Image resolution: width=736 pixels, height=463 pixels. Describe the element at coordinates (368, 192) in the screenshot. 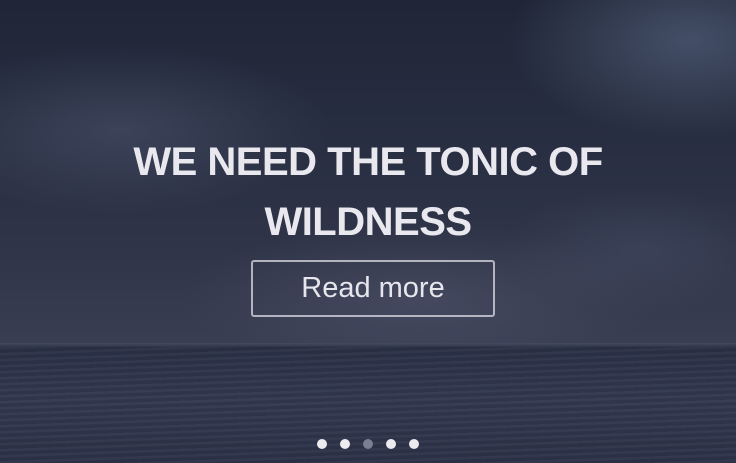

I see `hero-headline: WE NEED THE TONIC OF WILDNESS` at that location.